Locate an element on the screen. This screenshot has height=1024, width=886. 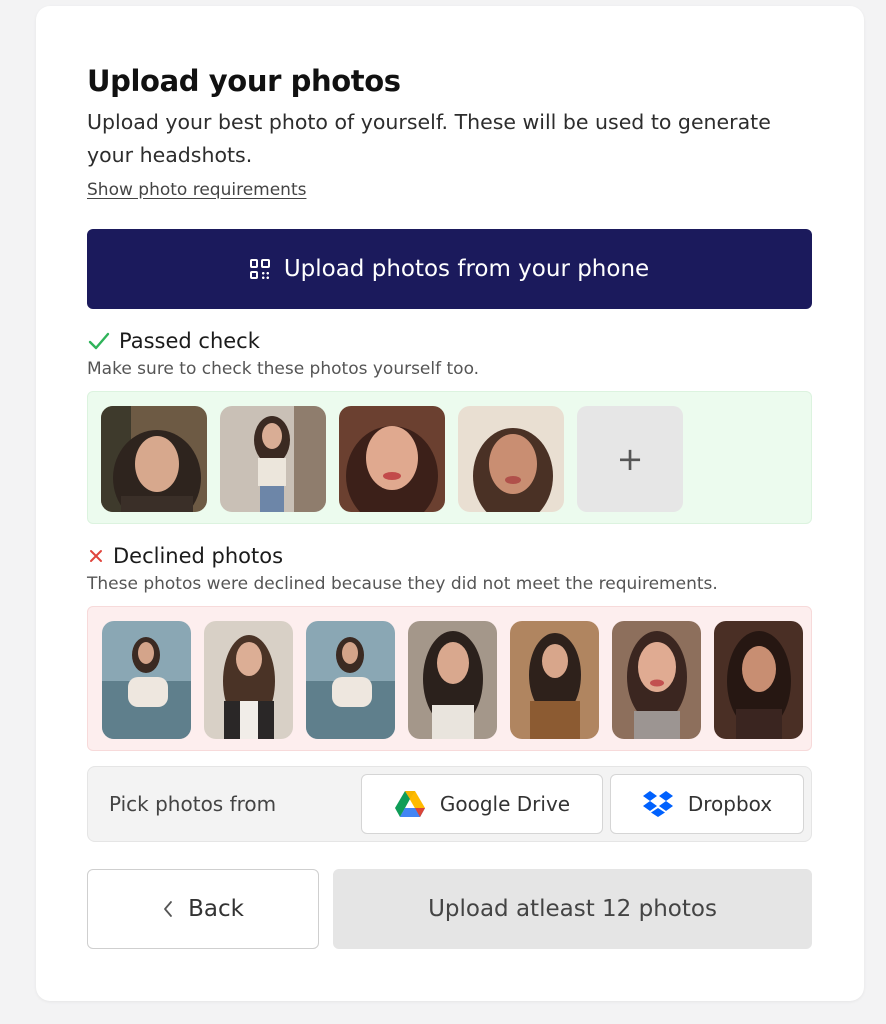
google-drive-icon is located at coordinates (409, 804).